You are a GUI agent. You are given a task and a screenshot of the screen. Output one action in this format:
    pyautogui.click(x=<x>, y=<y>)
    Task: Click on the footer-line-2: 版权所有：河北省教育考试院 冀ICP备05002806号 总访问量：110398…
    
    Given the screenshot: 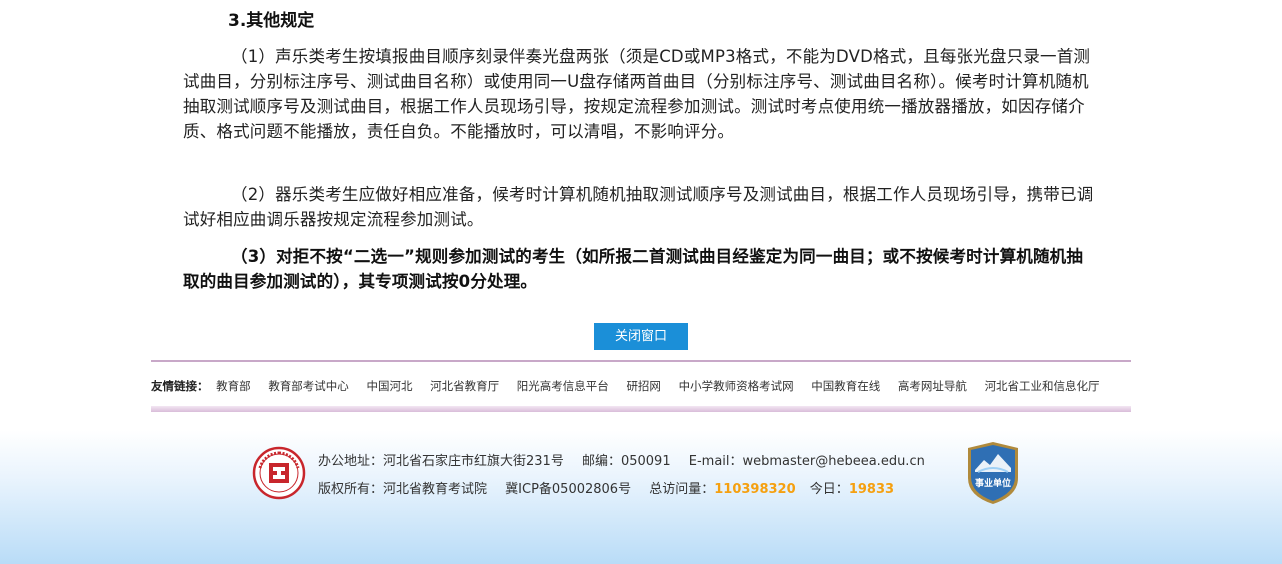 What is the action you would take?
    pyautogui.click(x=613, y=487)
    